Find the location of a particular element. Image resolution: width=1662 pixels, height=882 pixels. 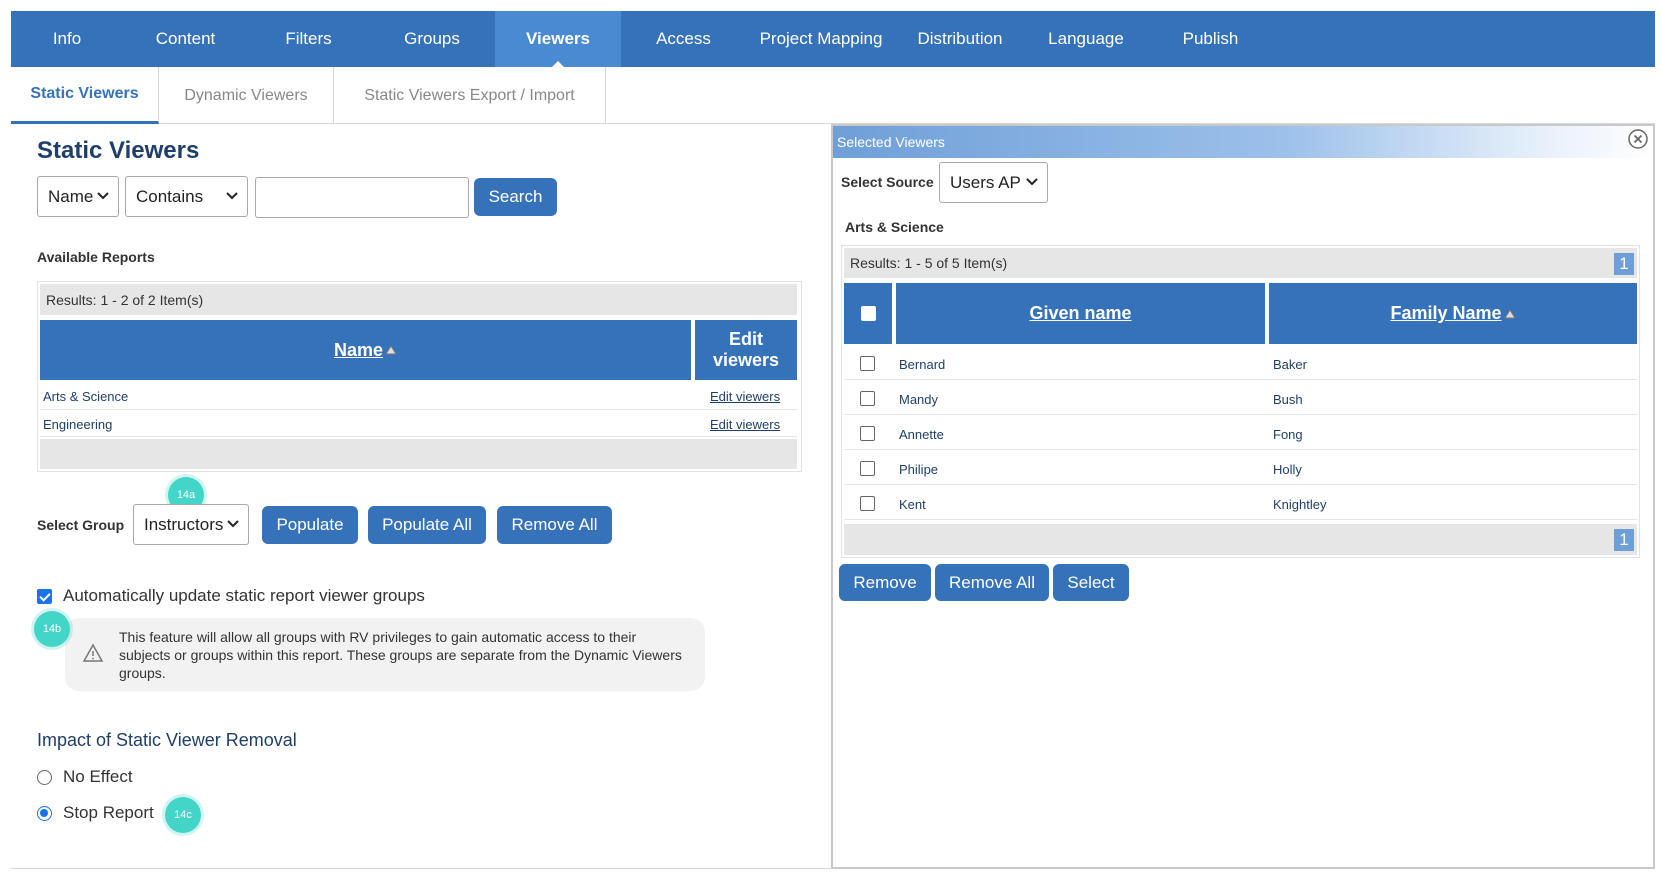

callout-badge-14c: 14c is located at coordinates (183, 815).